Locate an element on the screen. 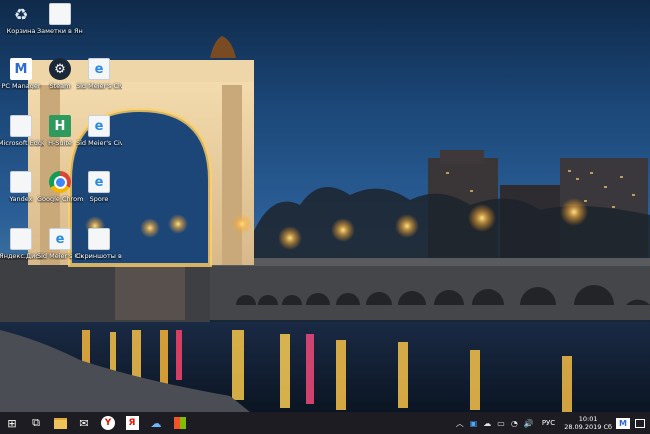  yandex-button: Я is located at coordinates (132, 423).